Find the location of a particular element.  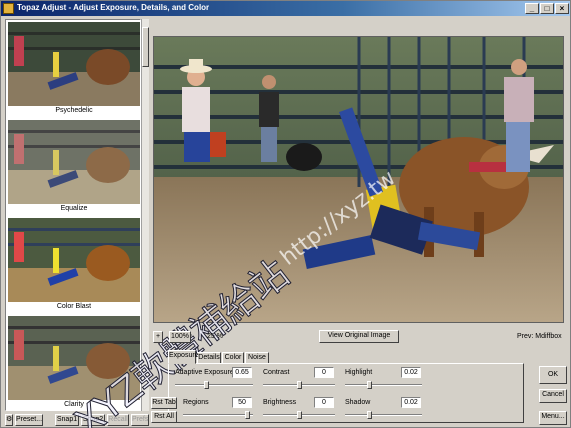

contrast-slider is located at coordinates (299, 385).